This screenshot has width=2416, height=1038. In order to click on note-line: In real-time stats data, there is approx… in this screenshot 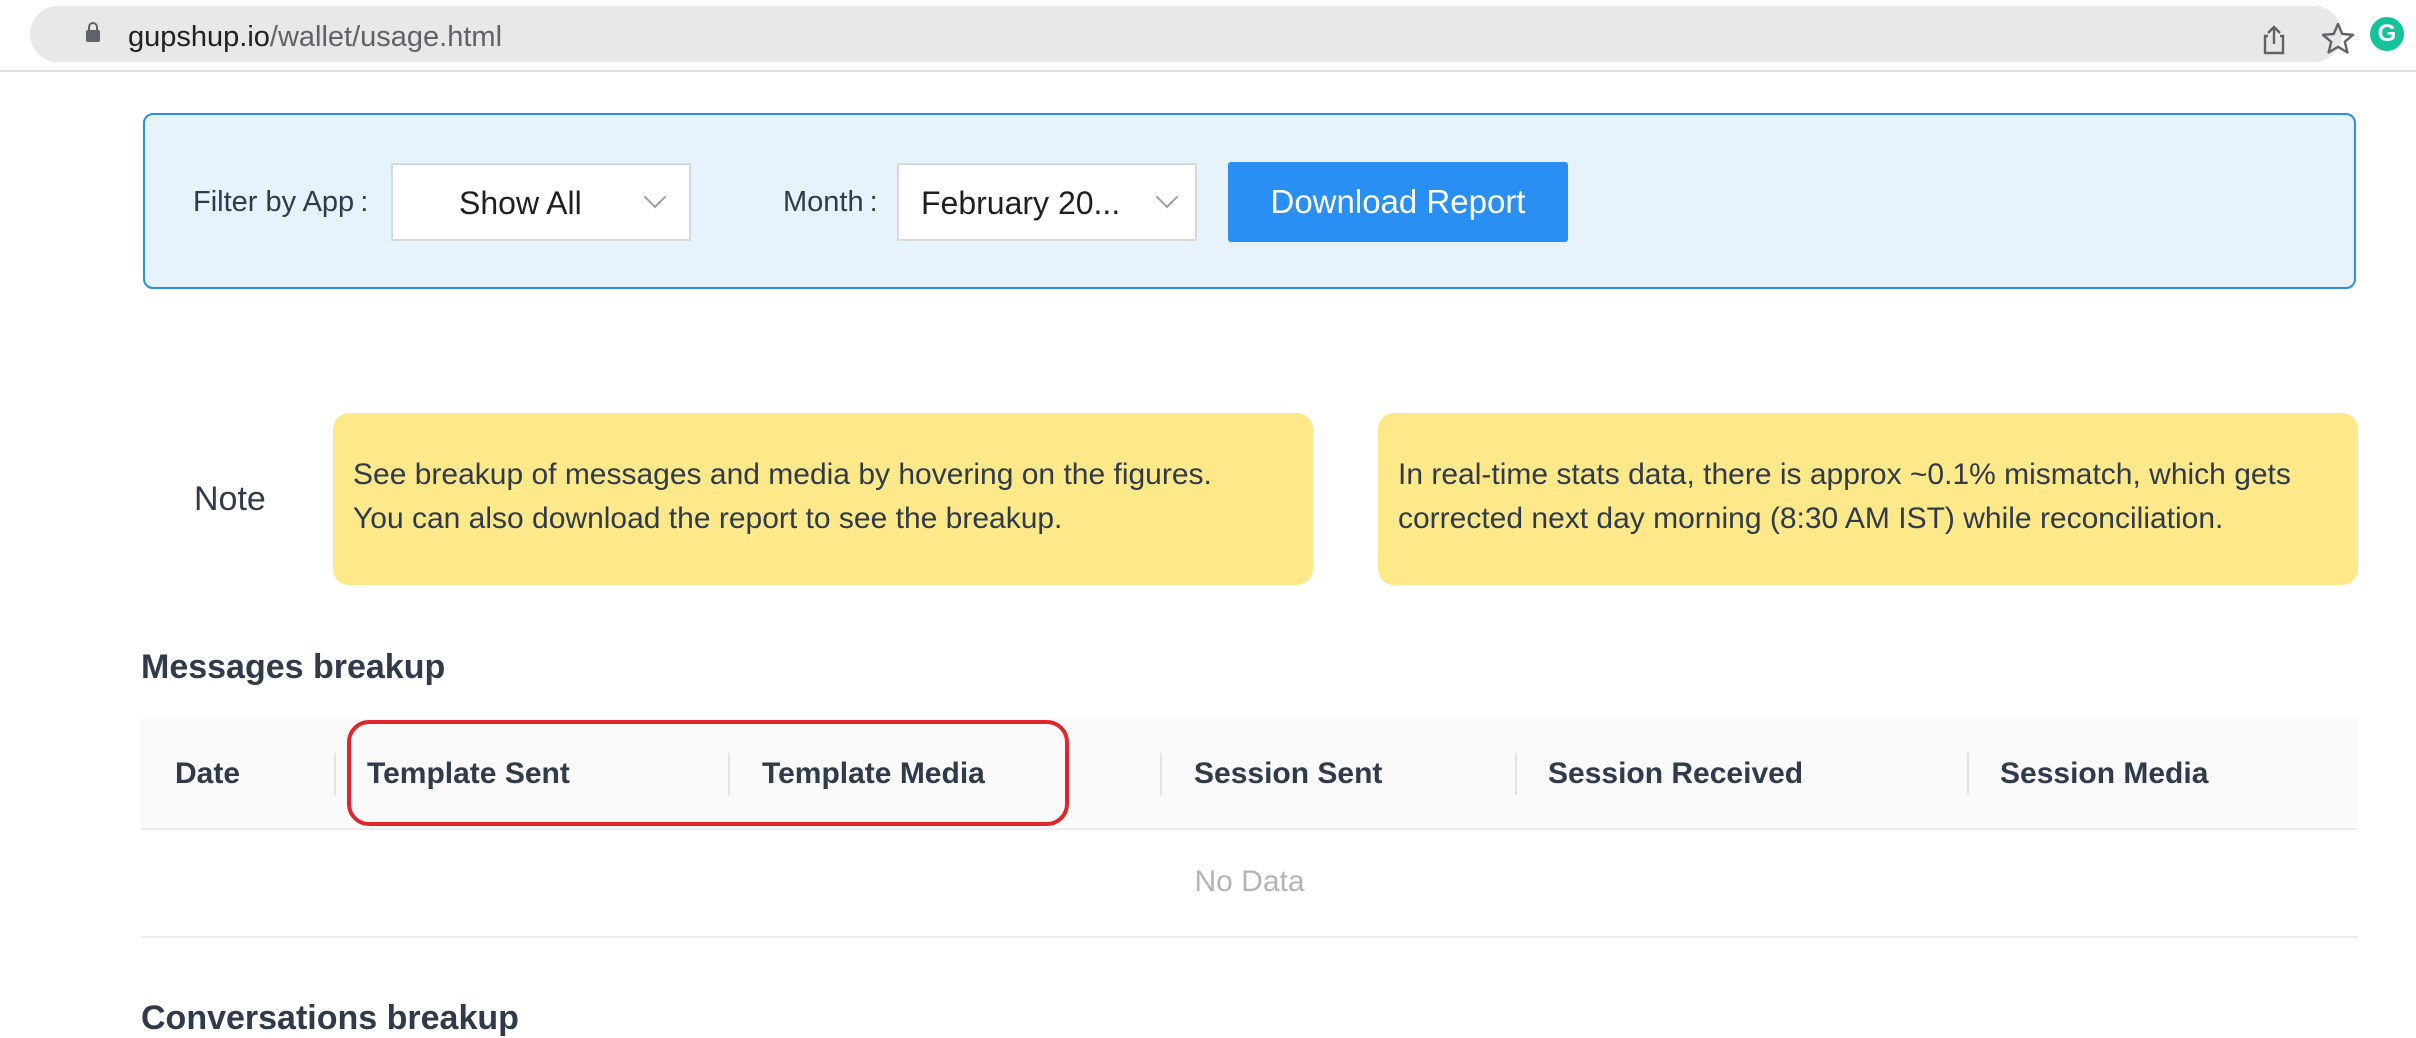, I will do `click(1844, 474)`.